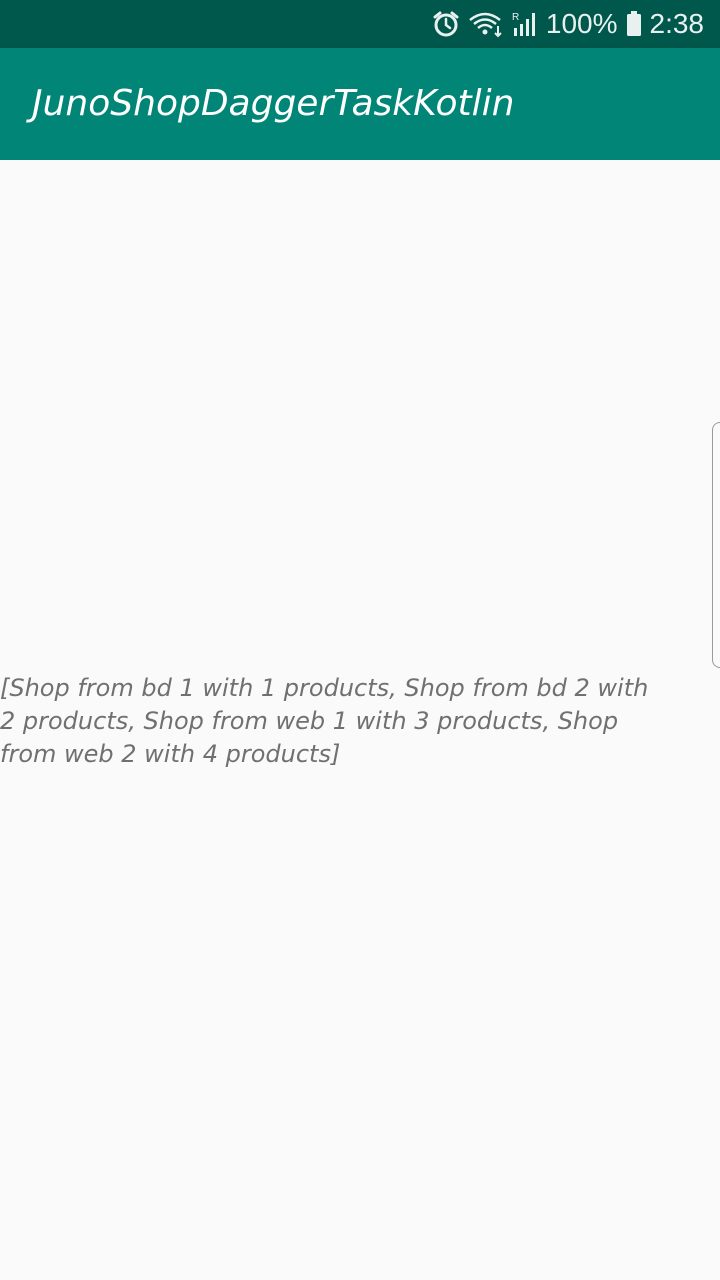 This screenshot has height=1280, width=720. What do you see at coordinates (525, 24) in the screenshot?
I see `signal-icon: R` at bounding box center [525, 24].